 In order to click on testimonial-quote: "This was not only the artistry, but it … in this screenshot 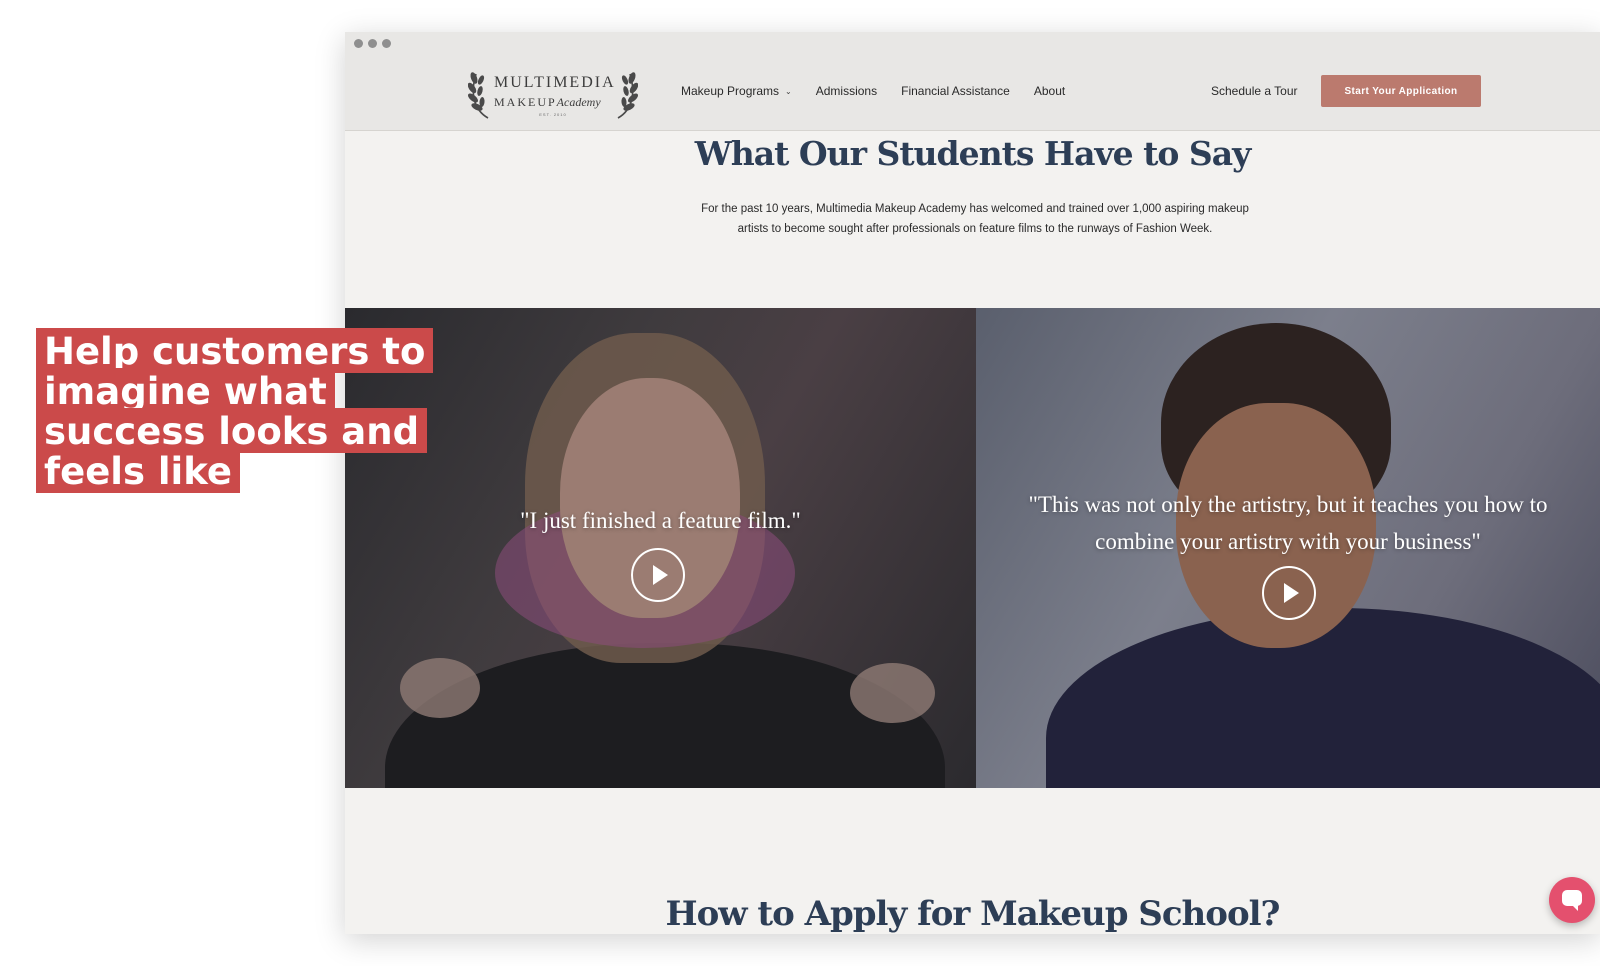, I will do `click(1288, 523)`.